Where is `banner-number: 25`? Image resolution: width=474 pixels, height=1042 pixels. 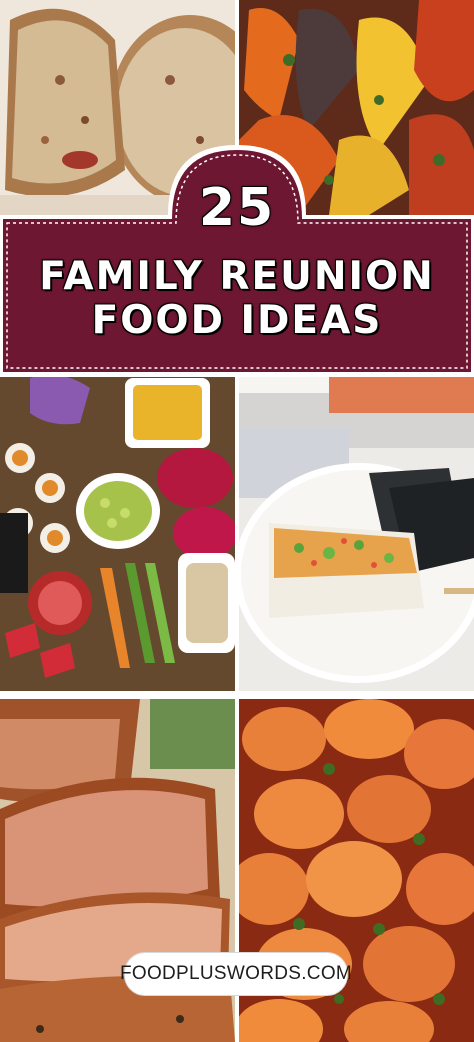 banner-number: 25 is located at coordinates (237, 208).